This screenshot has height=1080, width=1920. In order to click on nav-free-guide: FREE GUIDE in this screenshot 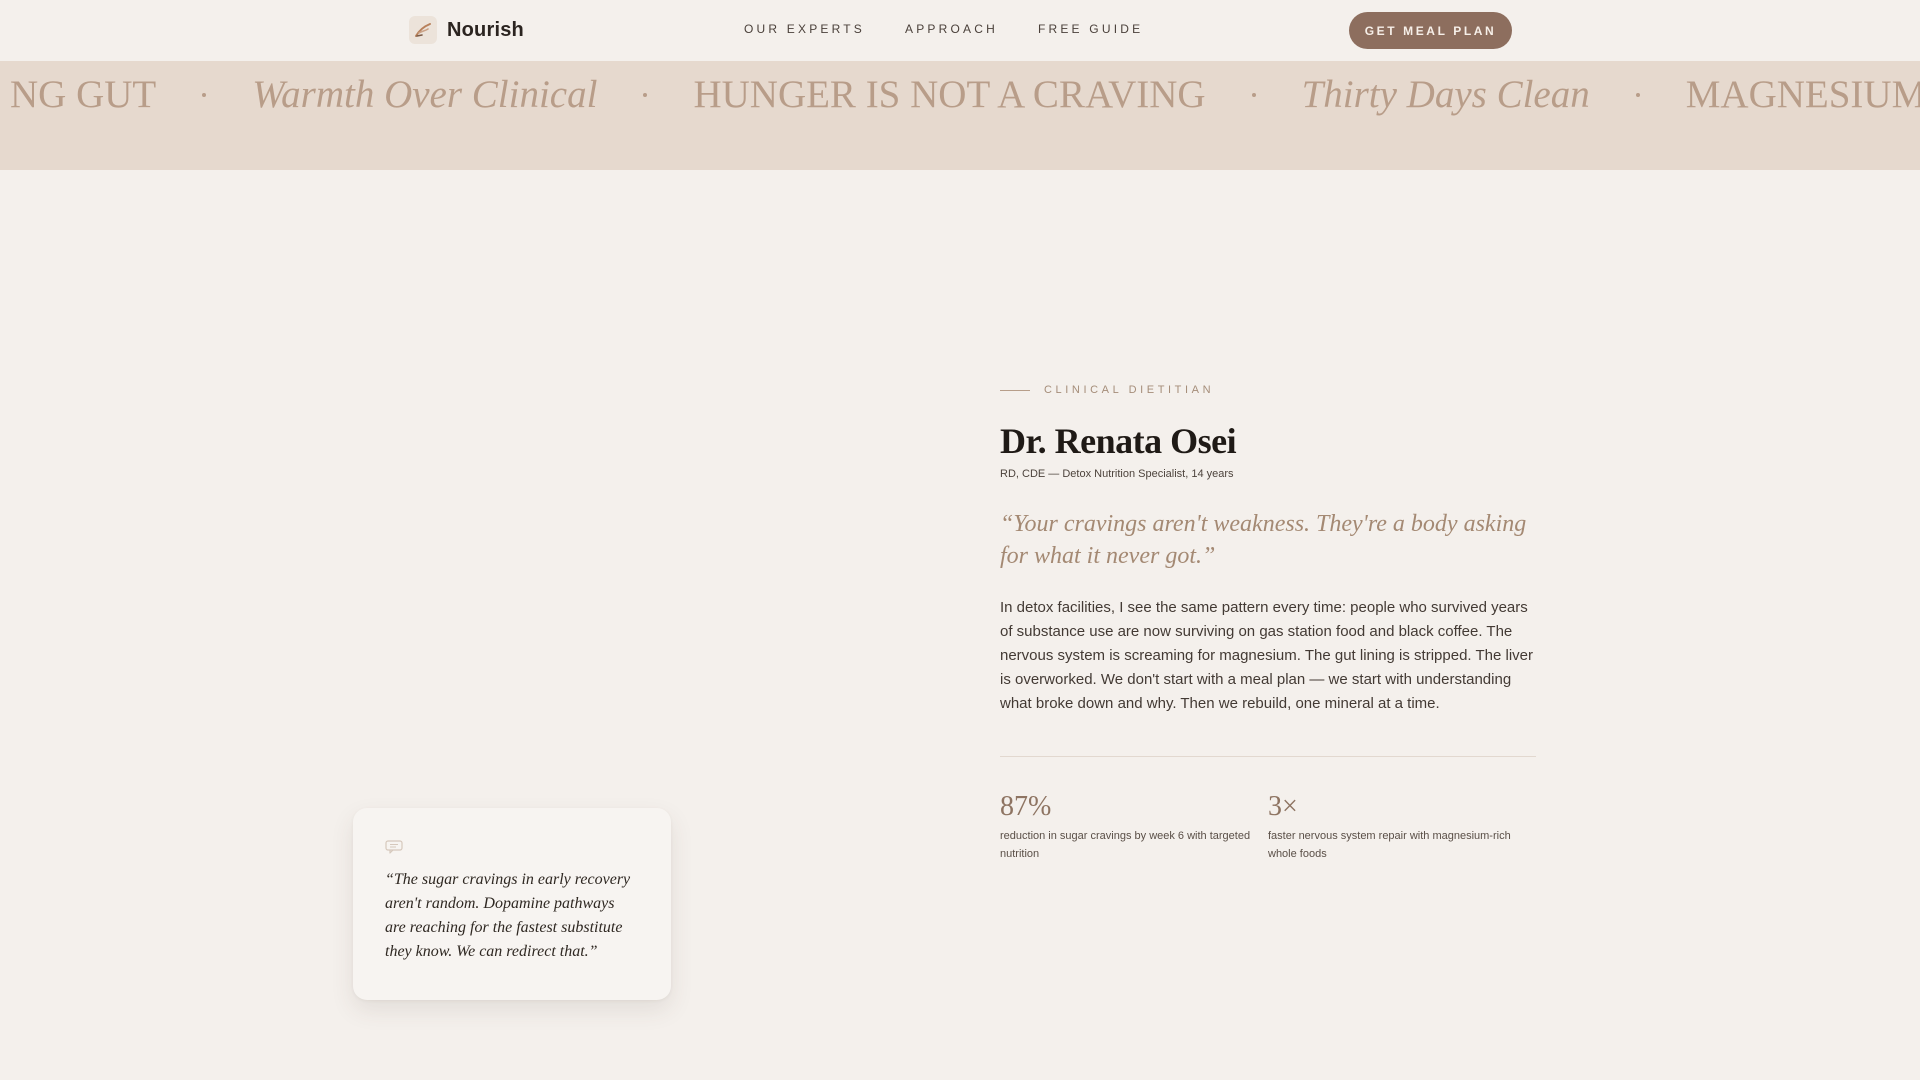, I will do `click(1090, 29)`.